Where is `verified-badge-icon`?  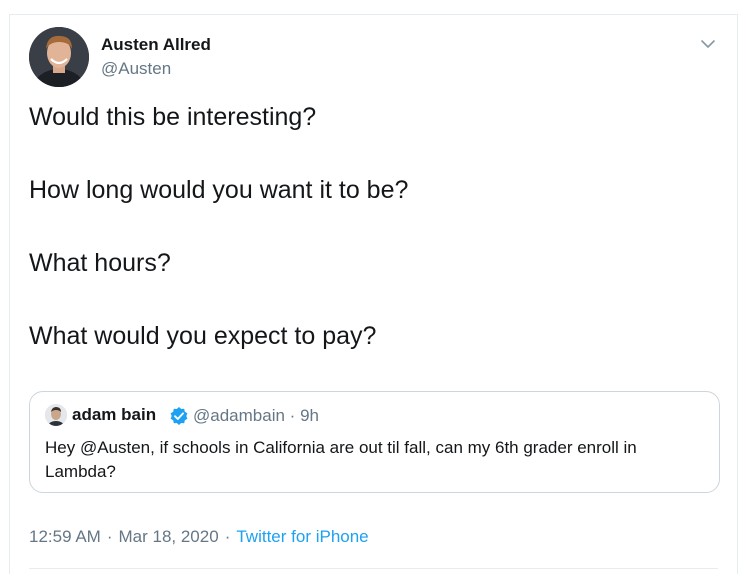
verified-badge-icon is located at coordinates (179, 416).